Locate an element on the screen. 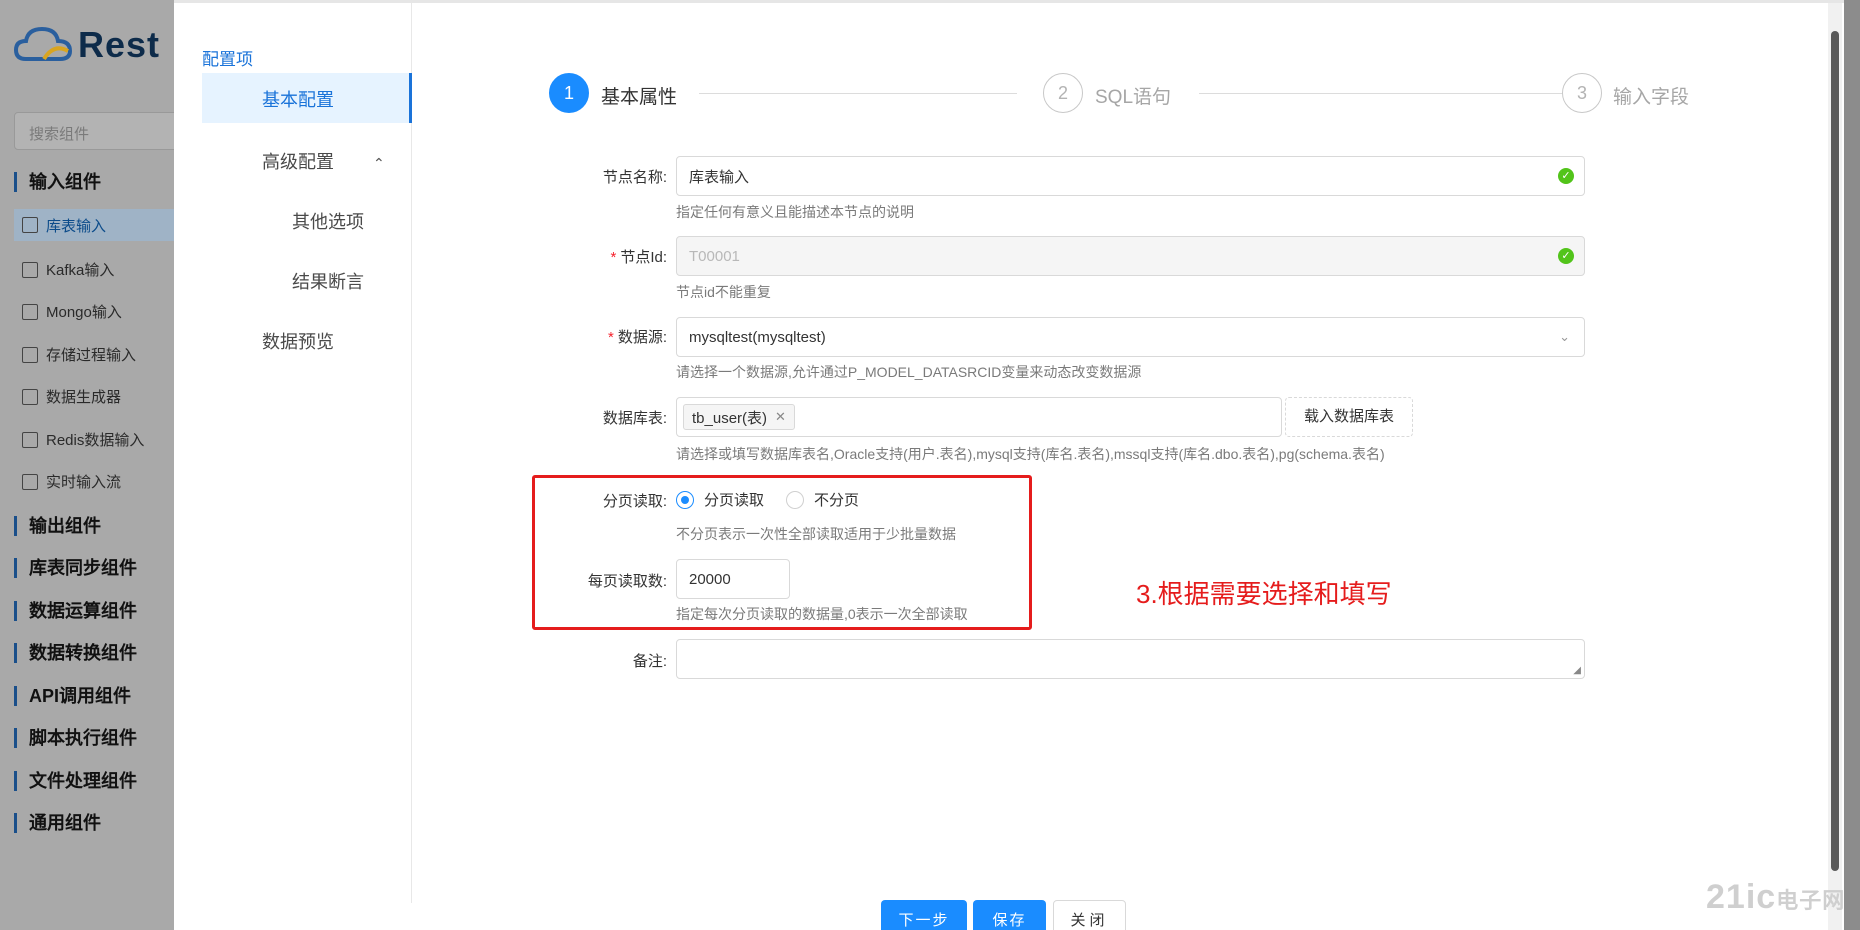 The width and height of the screenshot is (1860, 930). redis-icon is located at coordinates (30, 439).